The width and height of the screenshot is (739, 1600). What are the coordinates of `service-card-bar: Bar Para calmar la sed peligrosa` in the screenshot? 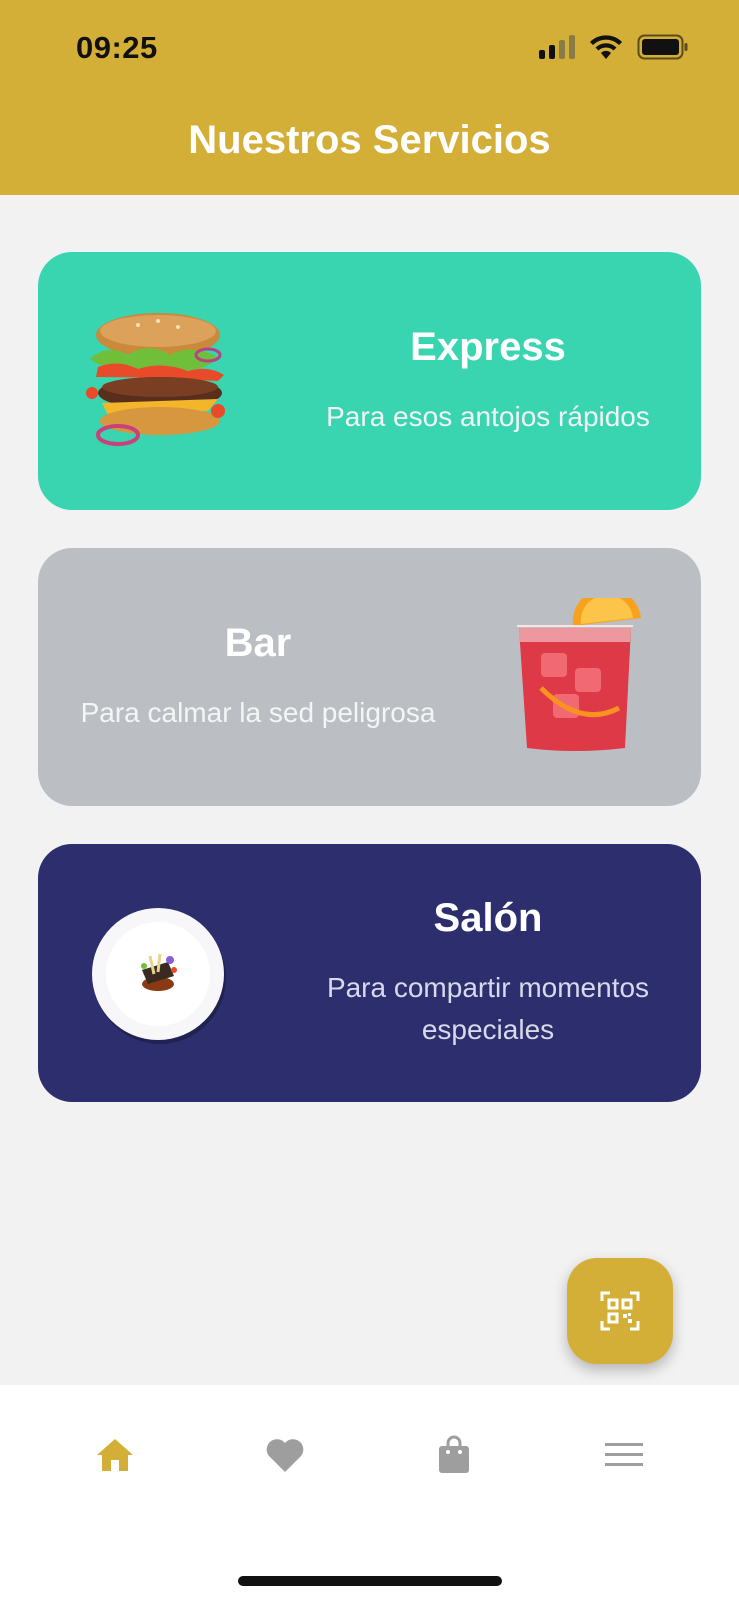 It's located at (369, 677).